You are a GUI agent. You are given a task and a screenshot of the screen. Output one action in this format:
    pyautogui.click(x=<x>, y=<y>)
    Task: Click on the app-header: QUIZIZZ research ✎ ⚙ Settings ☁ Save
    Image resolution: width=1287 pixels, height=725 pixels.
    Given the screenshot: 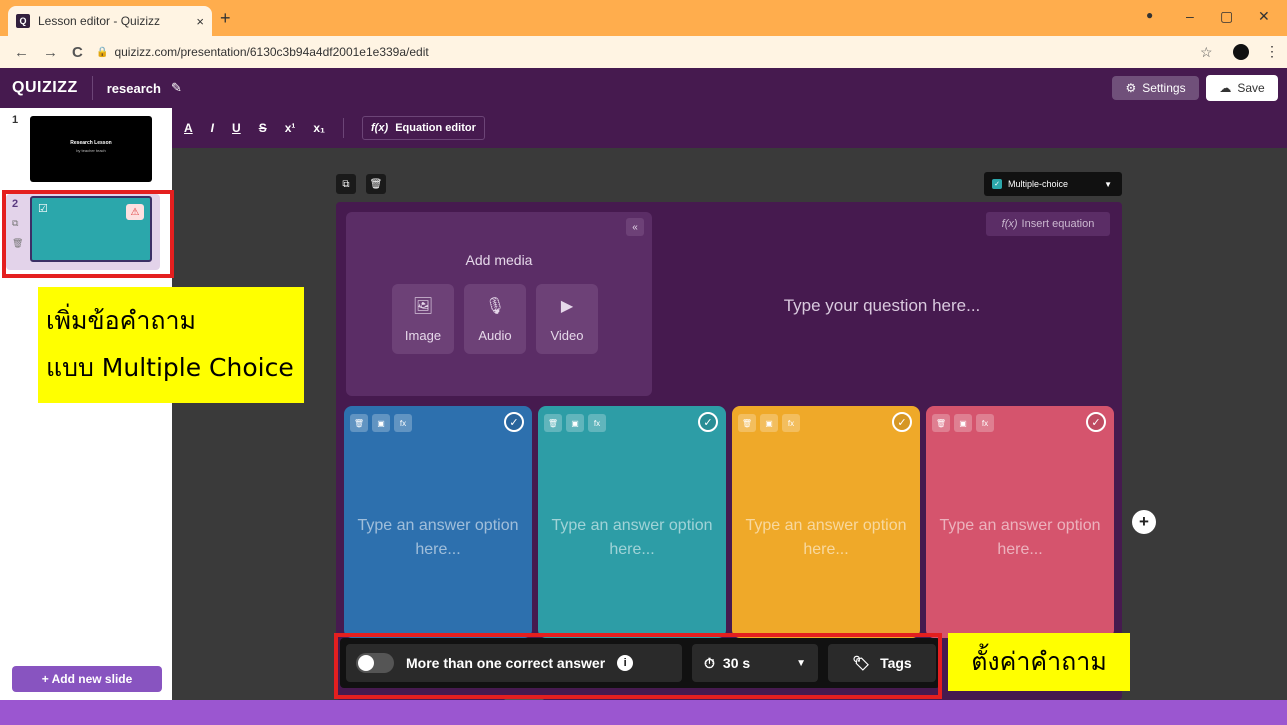 What is the action you would take?
    pyautogui.click(x=643, y=88)
    